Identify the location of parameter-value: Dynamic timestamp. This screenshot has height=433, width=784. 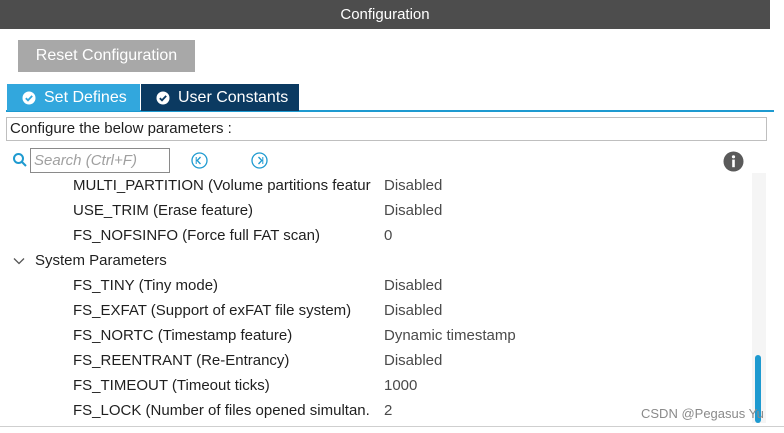
(450, 335).